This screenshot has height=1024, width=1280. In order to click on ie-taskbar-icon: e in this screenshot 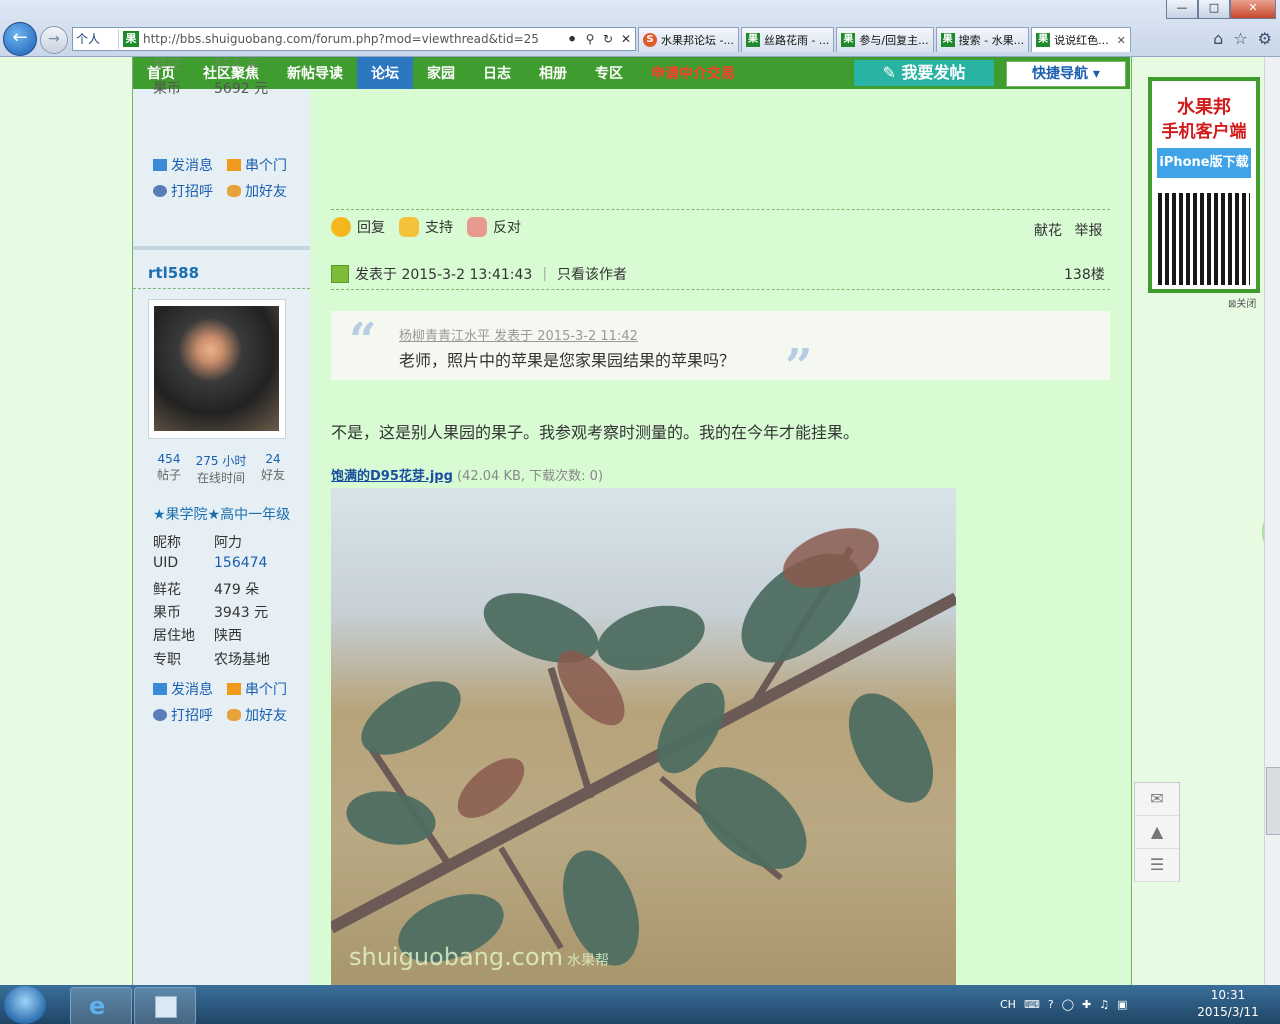, I will do `click(101, 1005)`.